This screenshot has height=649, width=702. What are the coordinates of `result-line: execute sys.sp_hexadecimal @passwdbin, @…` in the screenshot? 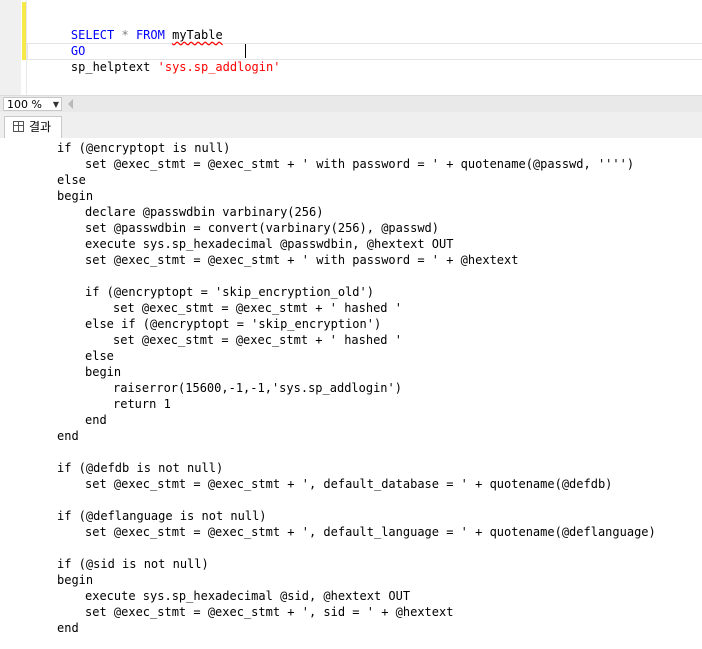 It's located at (269, 244).